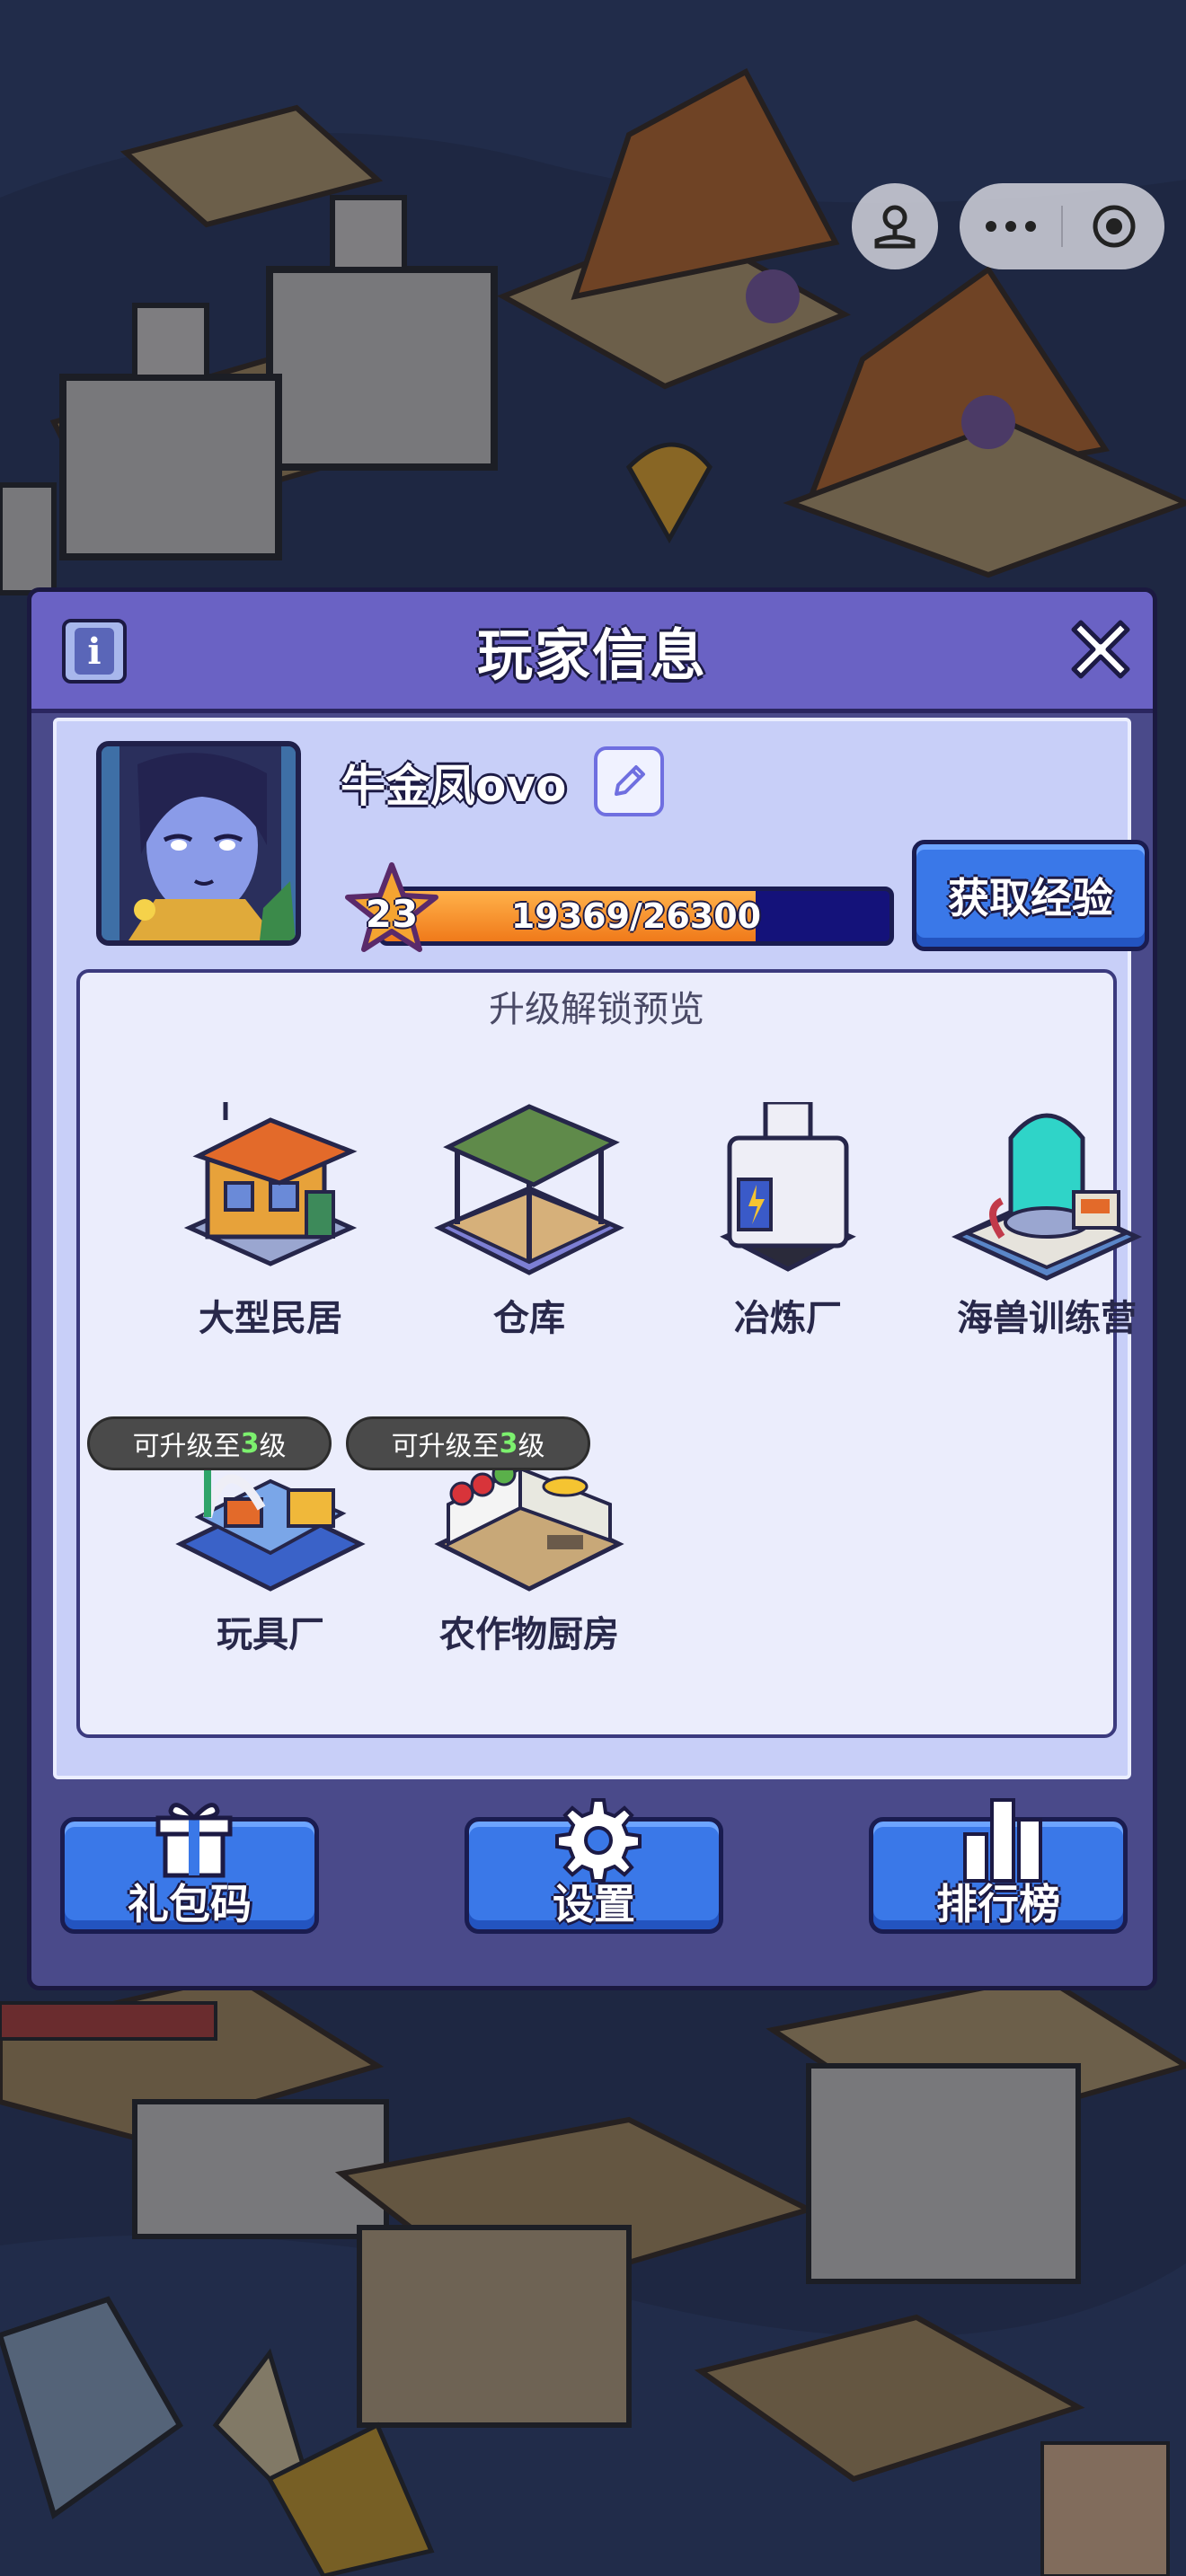 Image resolution: width=1186 pixels, height=2576 pixels. Describe the element at coordinates (591, 655) in the screenshot. I see `dialog-title: 玩家信息` at that location.